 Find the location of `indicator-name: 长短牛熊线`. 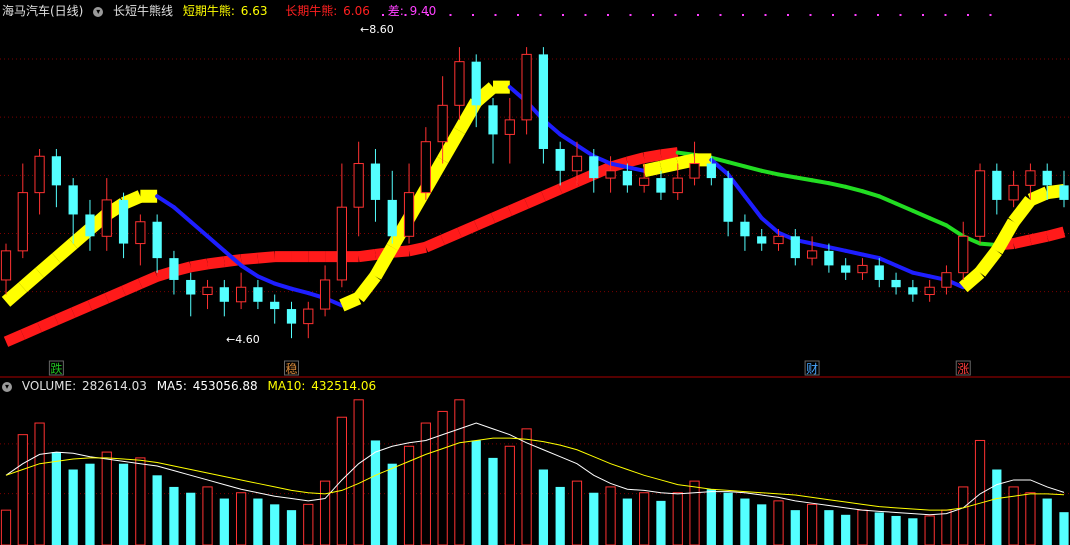

indicator-name: 长短牛熊线 is located at coordinates (143, 11).